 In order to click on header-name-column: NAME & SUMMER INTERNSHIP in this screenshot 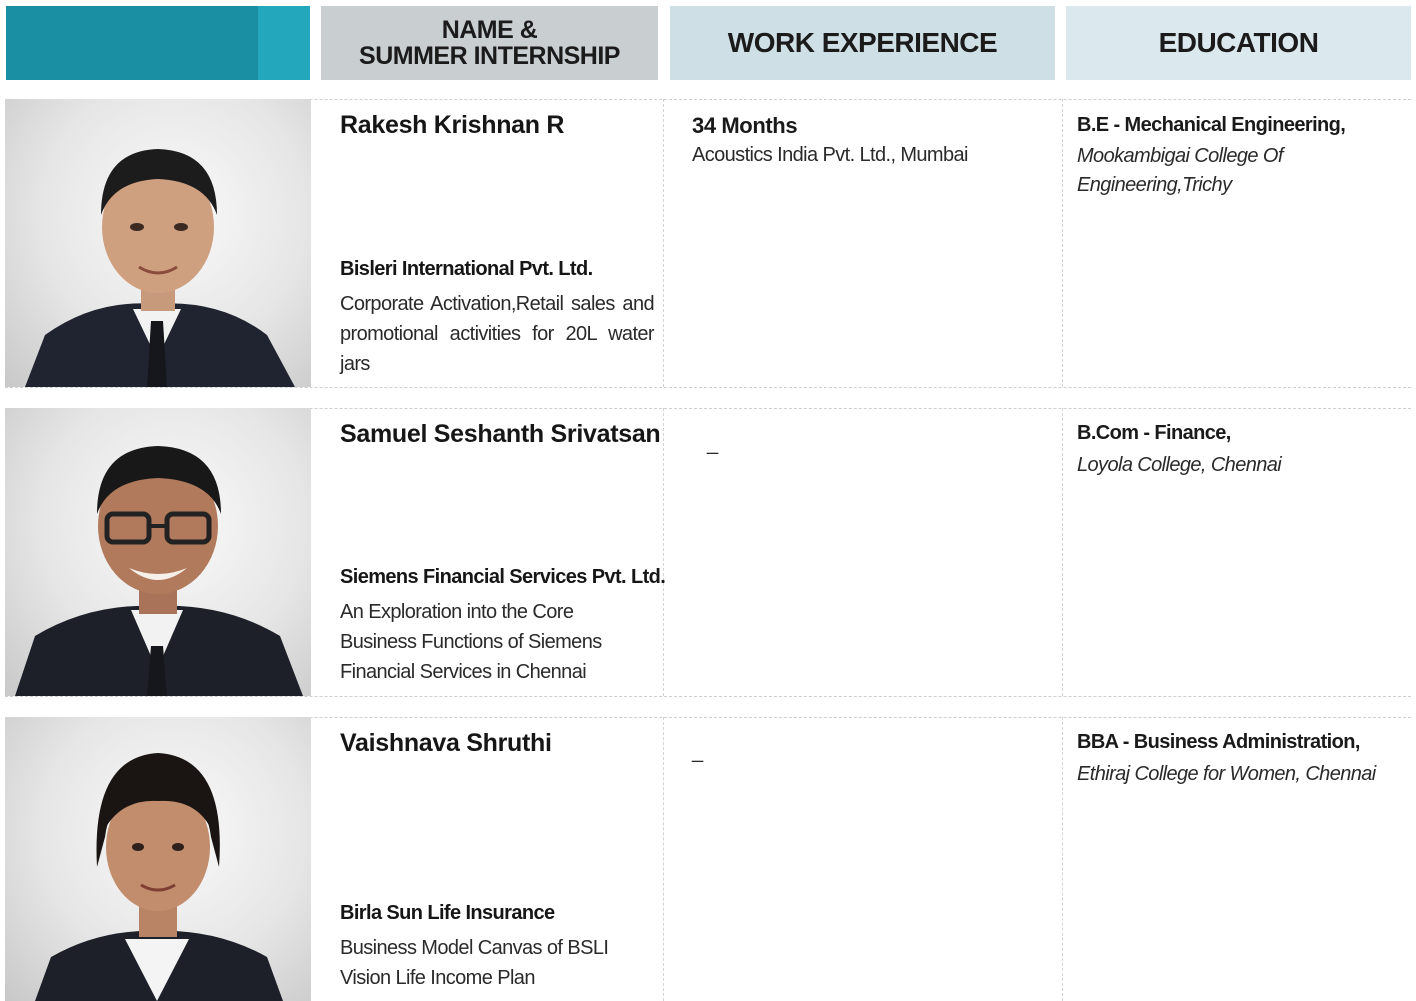, I will do `click(489, 43)`.